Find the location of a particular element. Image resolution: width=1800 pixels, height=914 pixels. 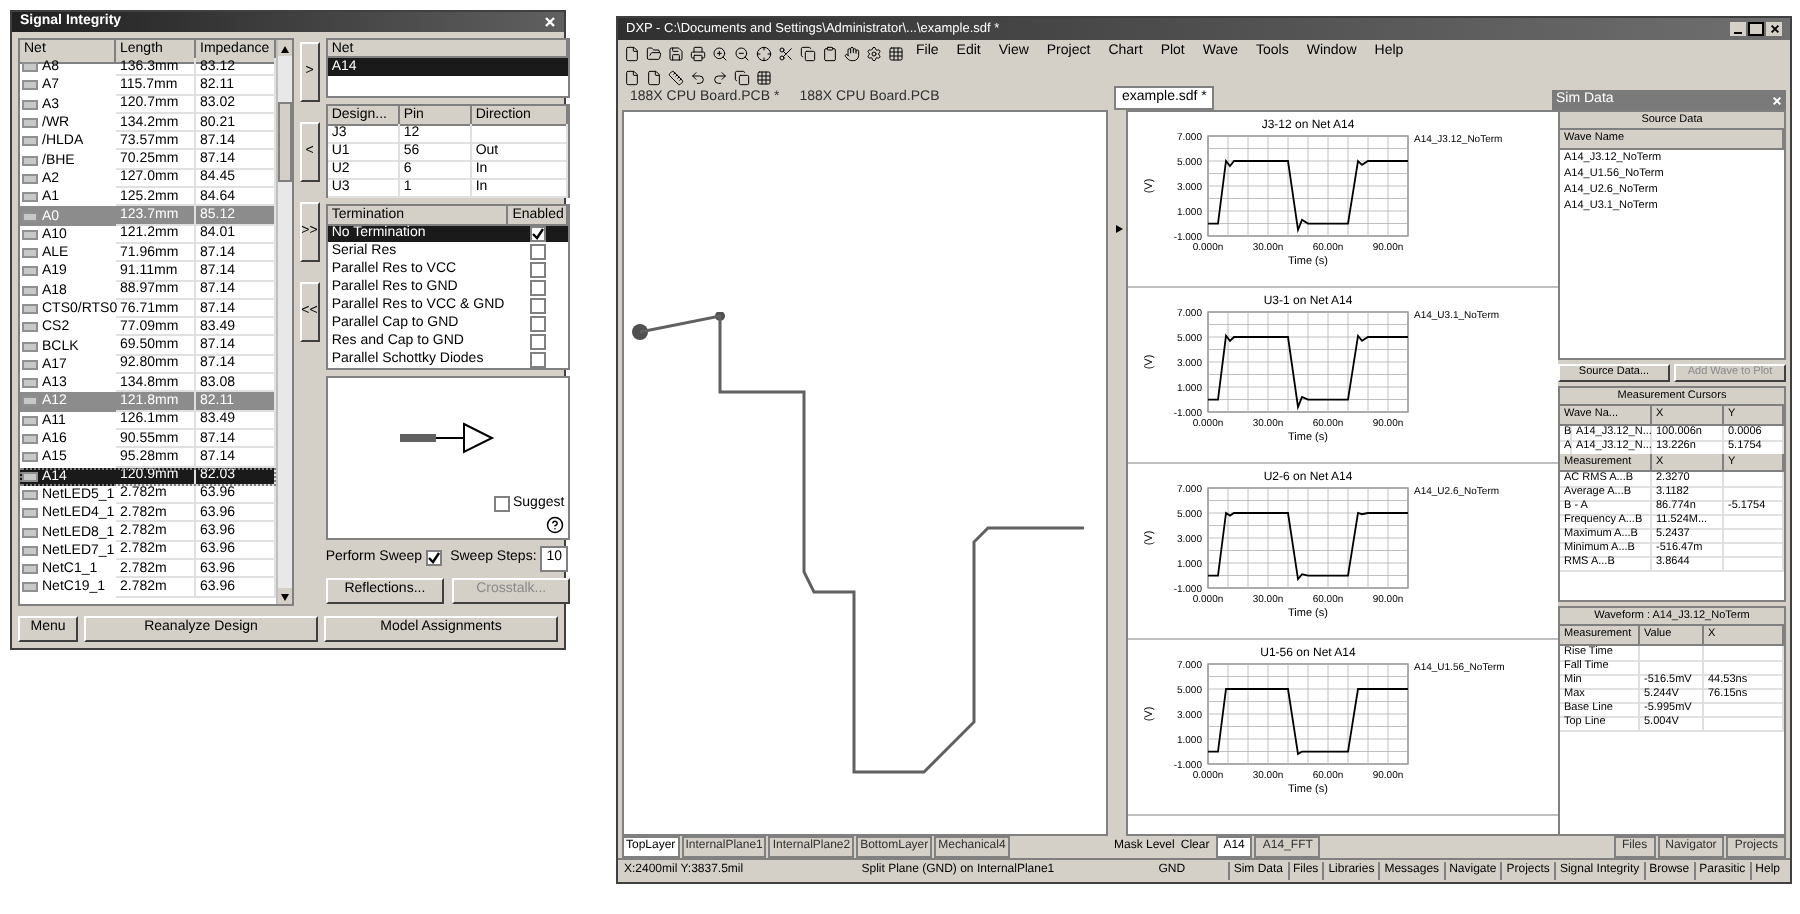

save-icon is located at coordinates (676, 53).